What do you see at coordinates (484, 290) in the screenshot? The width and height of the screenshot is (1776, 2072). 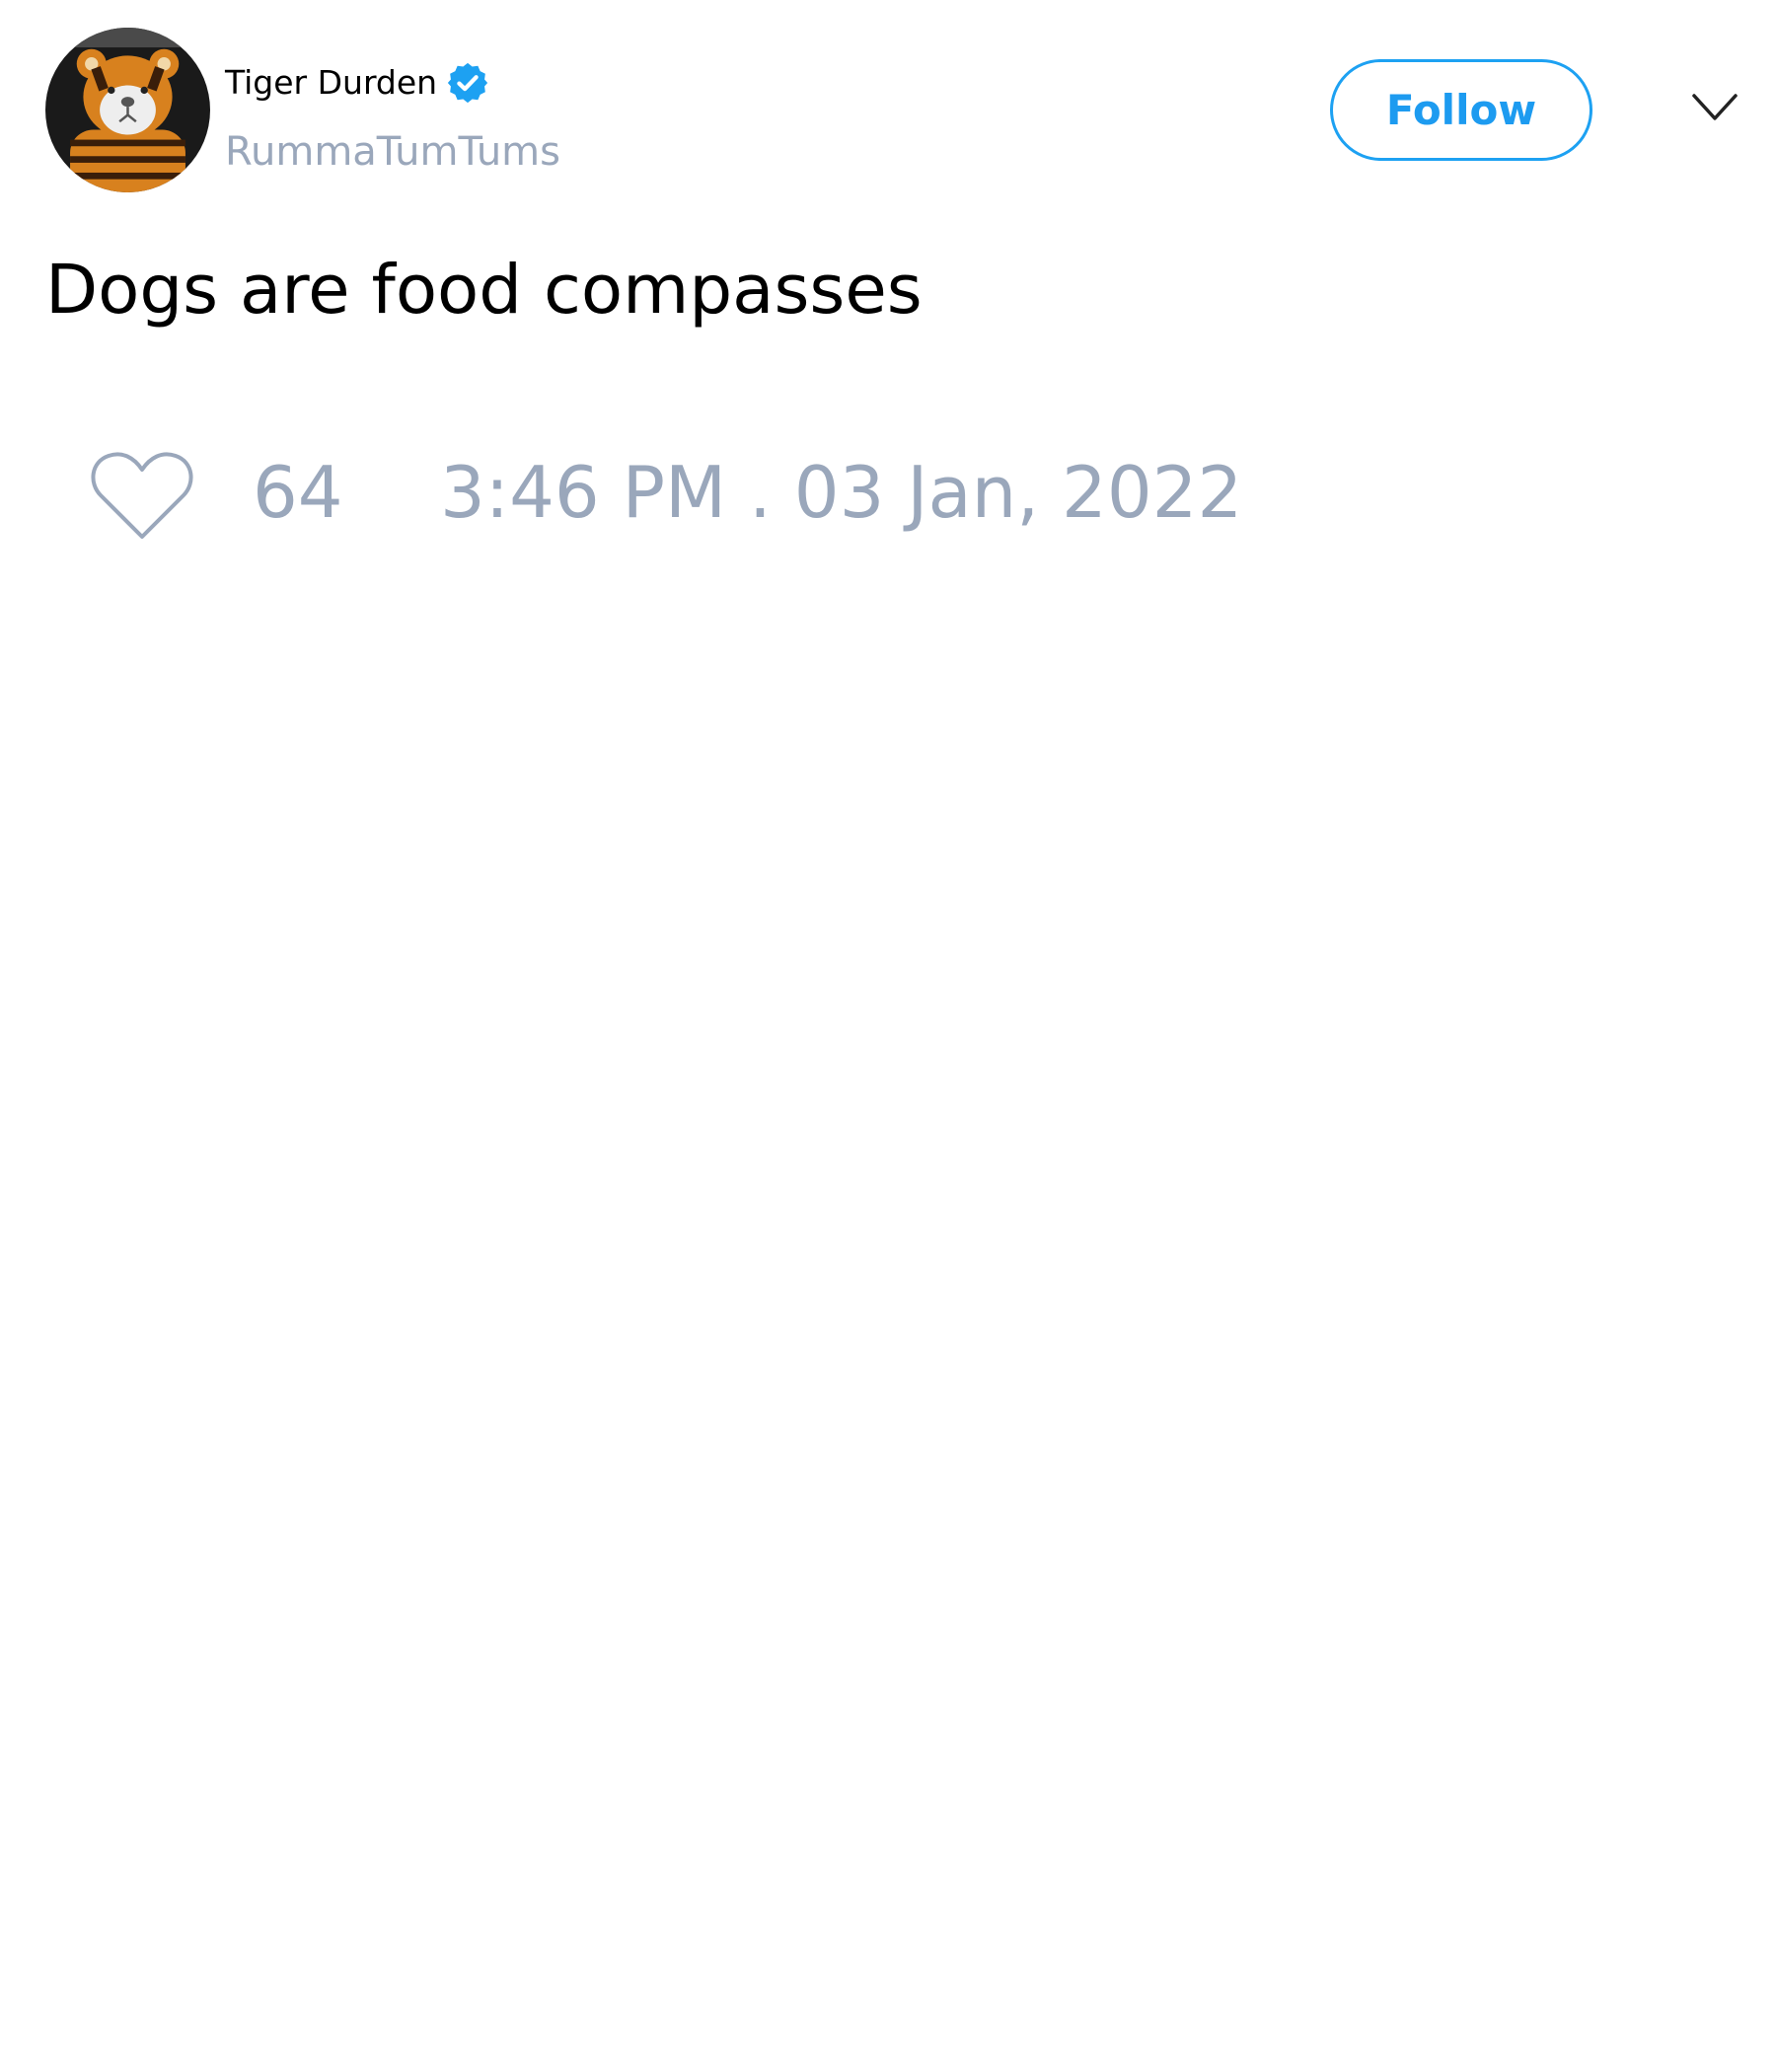 I see `tweet-text: Dogs are food compasses` at bounding box center [484, 290].